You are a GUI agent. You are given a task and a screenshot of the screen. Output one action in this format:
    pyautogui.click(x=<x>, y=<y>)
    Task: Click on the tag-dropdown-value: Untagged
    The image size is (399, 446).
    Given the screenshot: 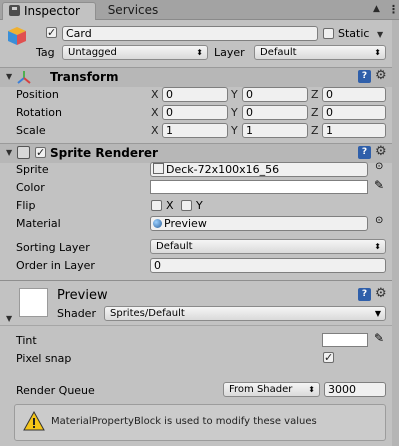 What is the action you would take?
    pyautogui.click(x=92, y=52)
    